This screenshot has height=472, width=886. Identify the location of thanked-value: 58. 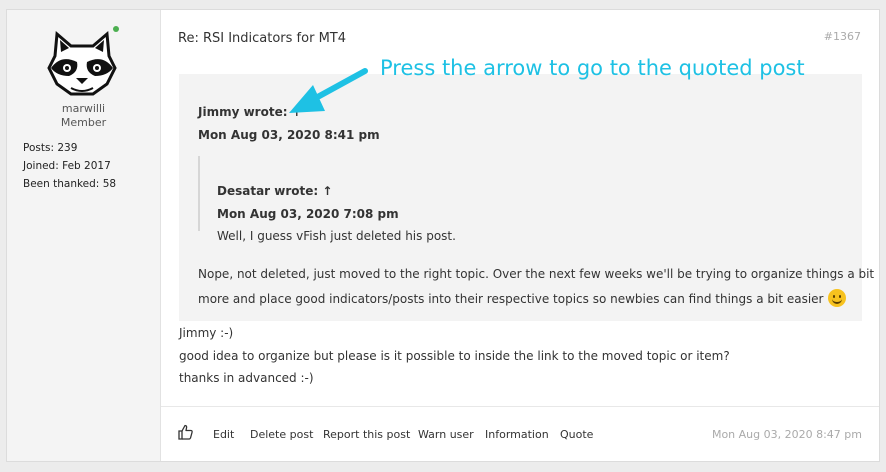
(109, 184).